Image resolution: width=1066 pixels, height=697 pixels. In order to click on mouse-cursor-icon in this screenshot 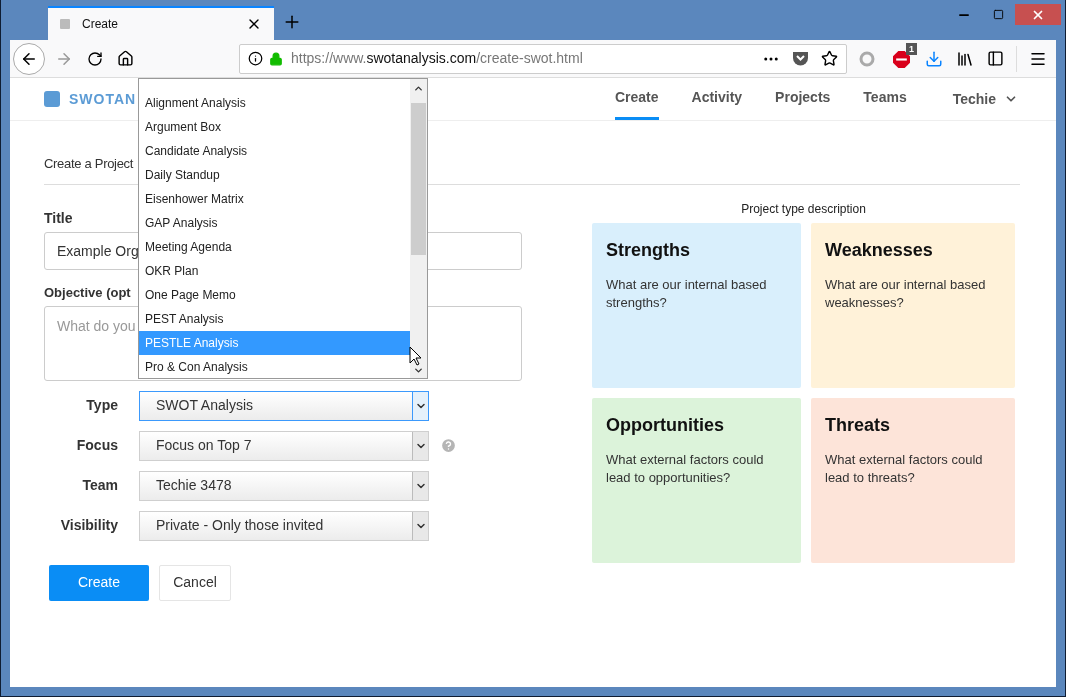, I will do `click(415, 356)`.